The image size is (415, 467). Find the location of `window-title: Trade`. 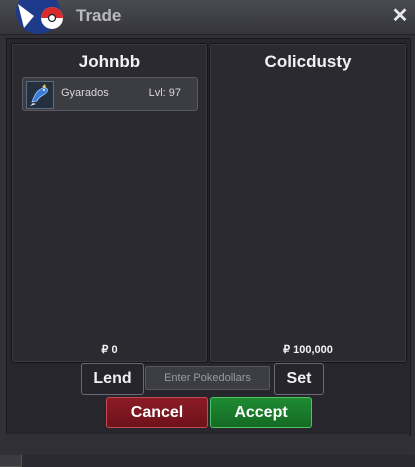

window-title: Trade is located at coordinates (99, 15).